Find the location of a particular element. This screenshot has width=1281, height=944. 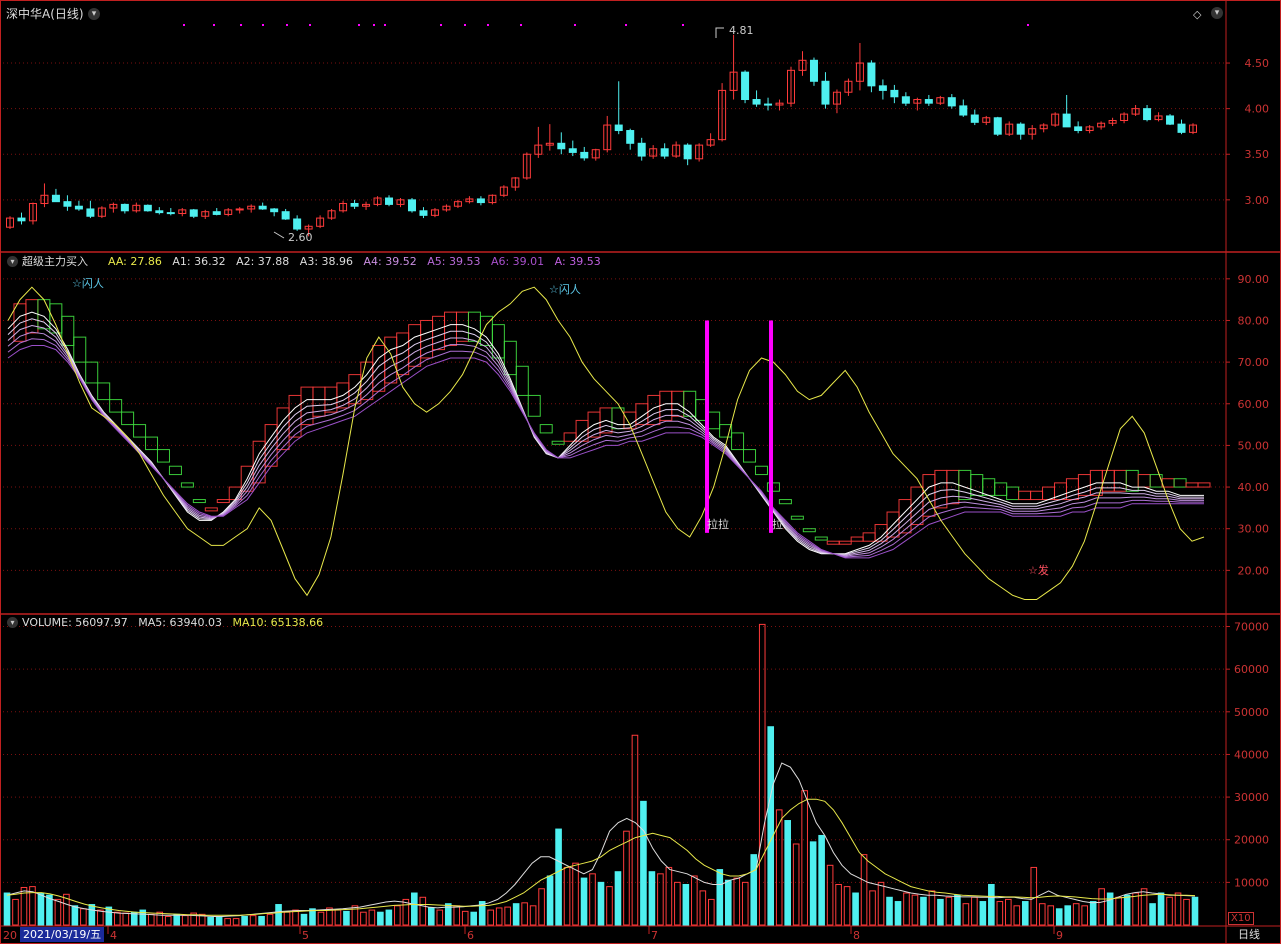

indicator-axis-tick-label: 80.00 is located at coordinates (1254, 320).